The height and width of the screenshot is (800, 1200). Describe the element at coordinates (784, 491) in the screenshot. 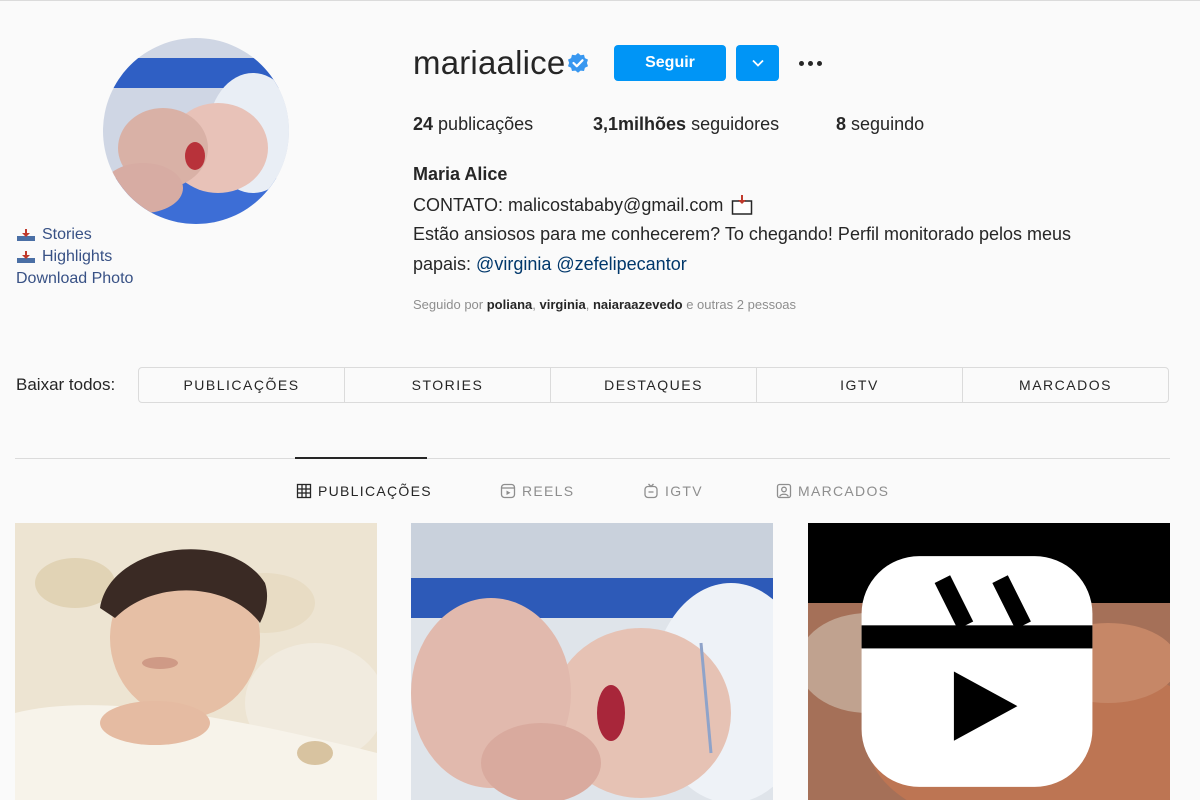

I see `tagged-user-icon` at that location.